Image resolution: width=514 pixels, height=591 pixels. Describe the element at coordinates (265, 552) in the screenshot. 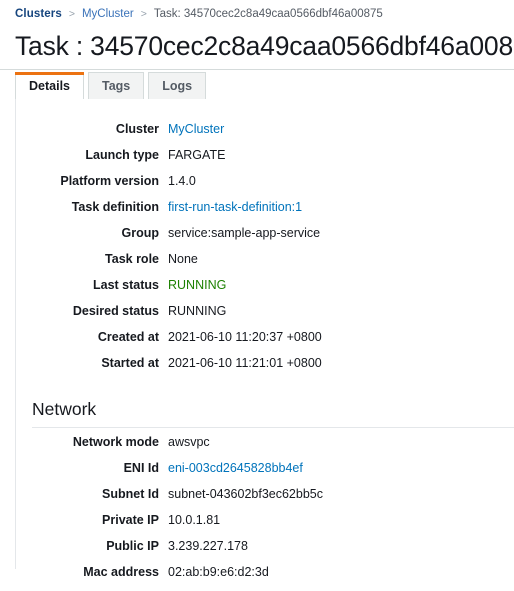

I see `network-row-public-ip: Public IP 3.239.227.178` at that location.